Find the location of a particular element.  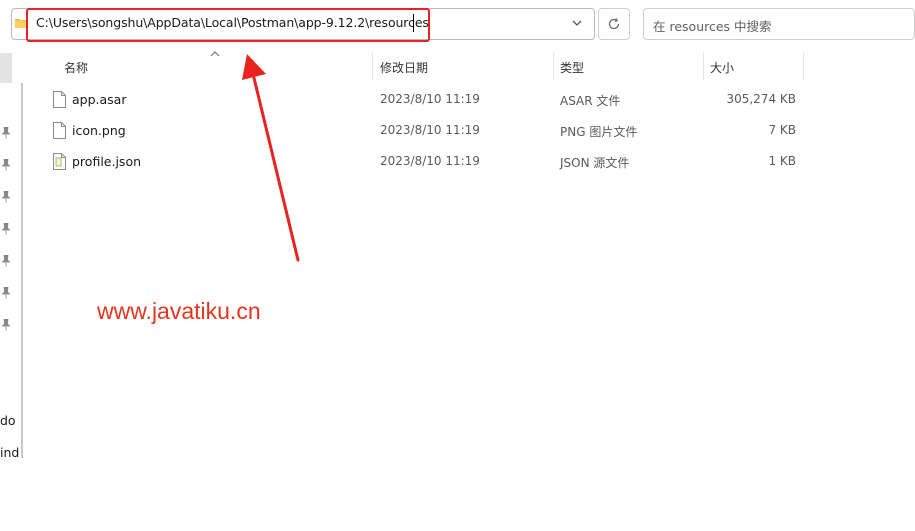

file-size: 7 KB is located at coordinates (782, 130).